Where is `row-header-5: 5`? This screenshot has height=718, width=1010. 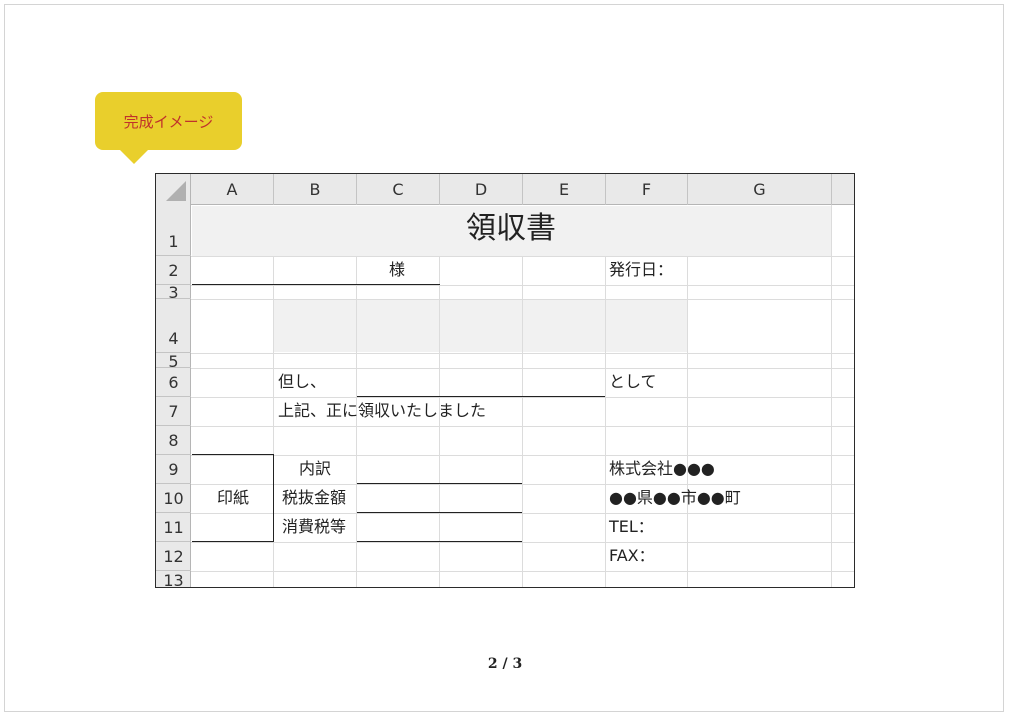 row-header-5: 5 is located at coordinates (173, 360).